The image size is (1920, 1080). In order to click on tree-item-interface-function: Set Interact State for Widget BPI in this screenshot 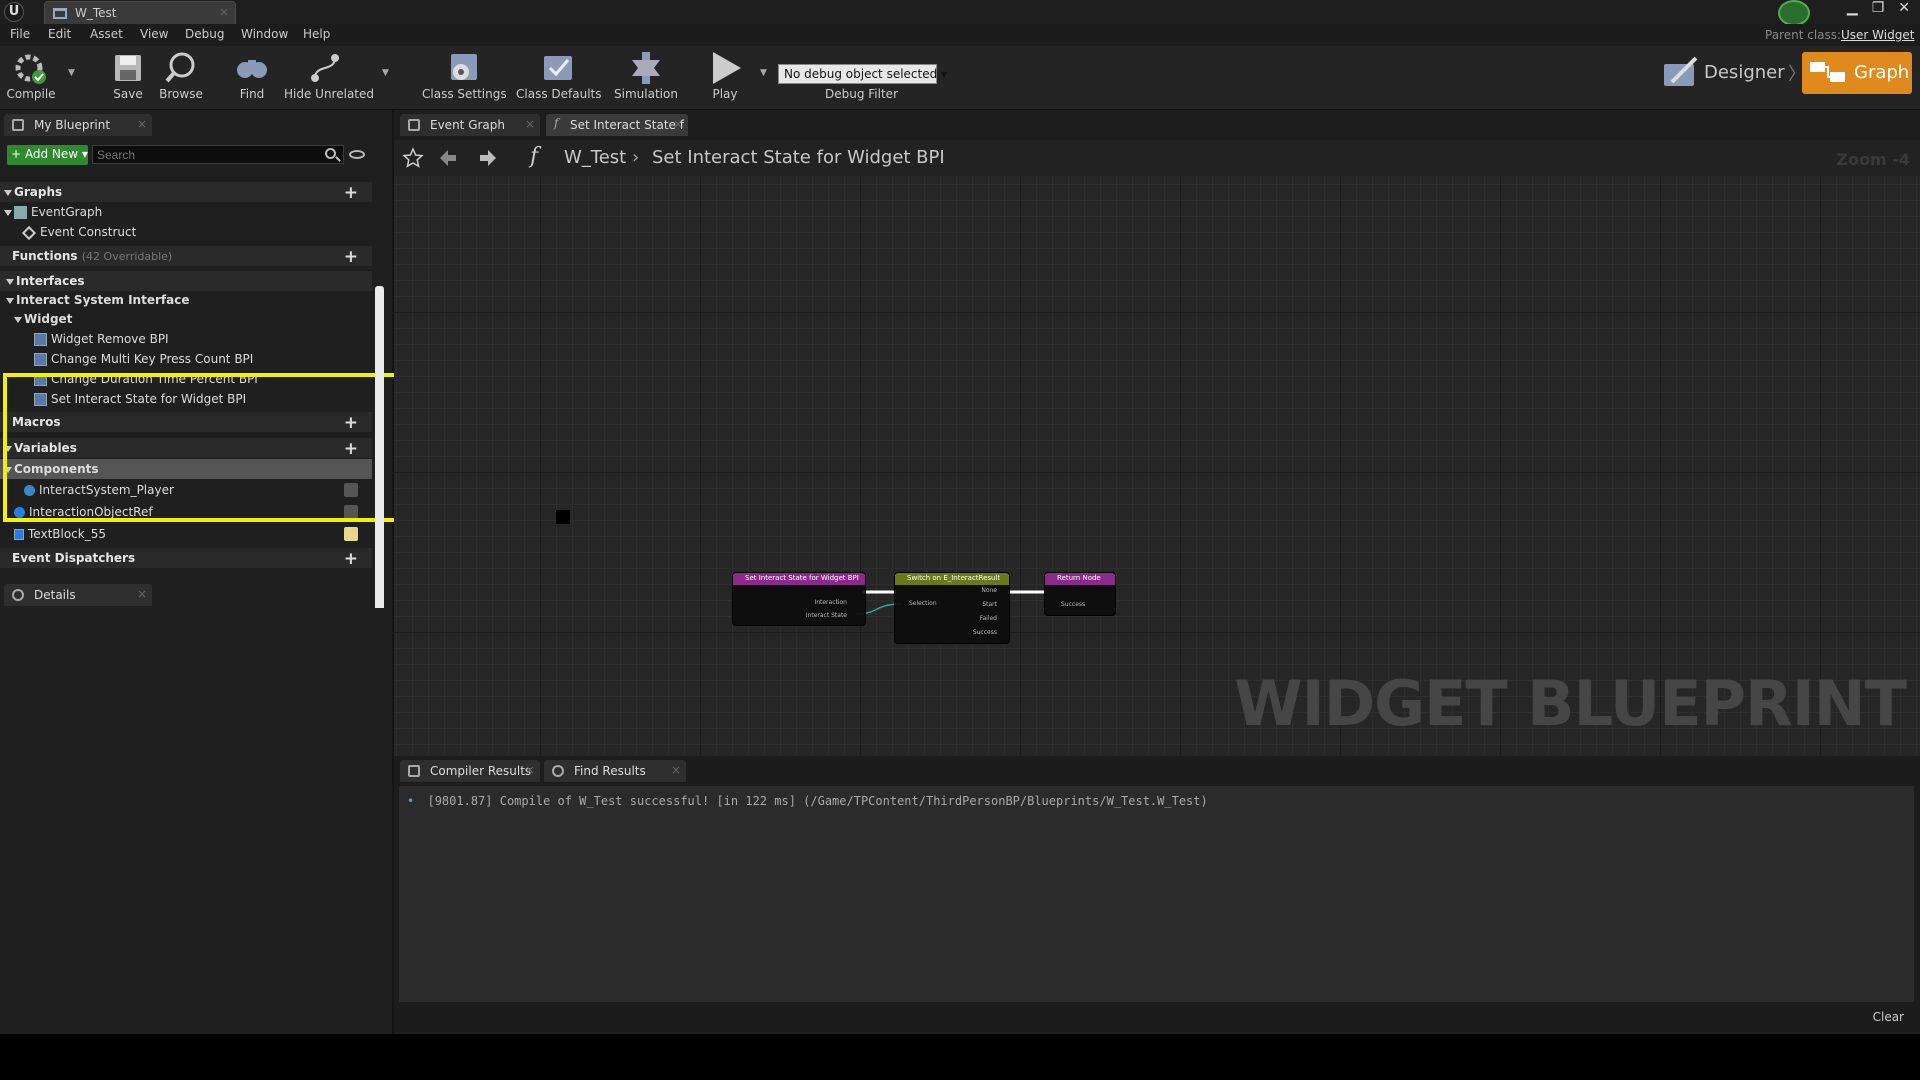, I will do `click(186, 399)`.